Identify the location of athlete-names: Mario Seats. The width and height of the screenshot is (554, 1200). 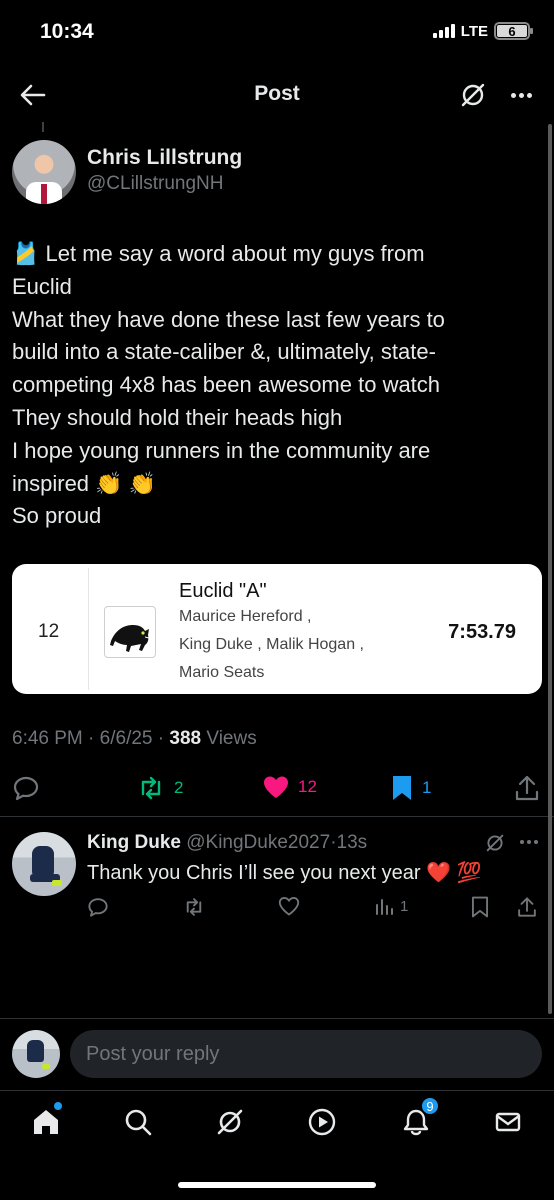
(222, 672).